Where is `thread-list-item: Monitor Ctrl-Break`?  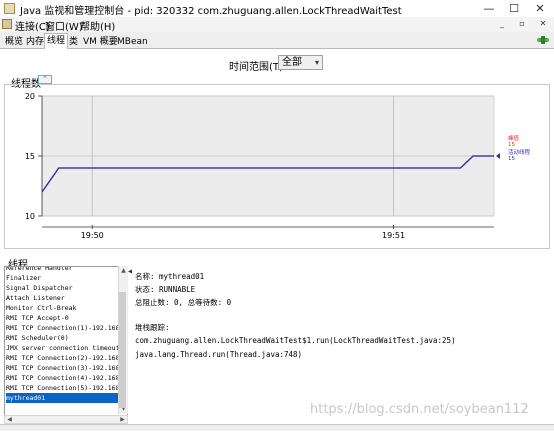 thread-list-item: Monitor Ctrl-Break is located at coordinates (63, 308).